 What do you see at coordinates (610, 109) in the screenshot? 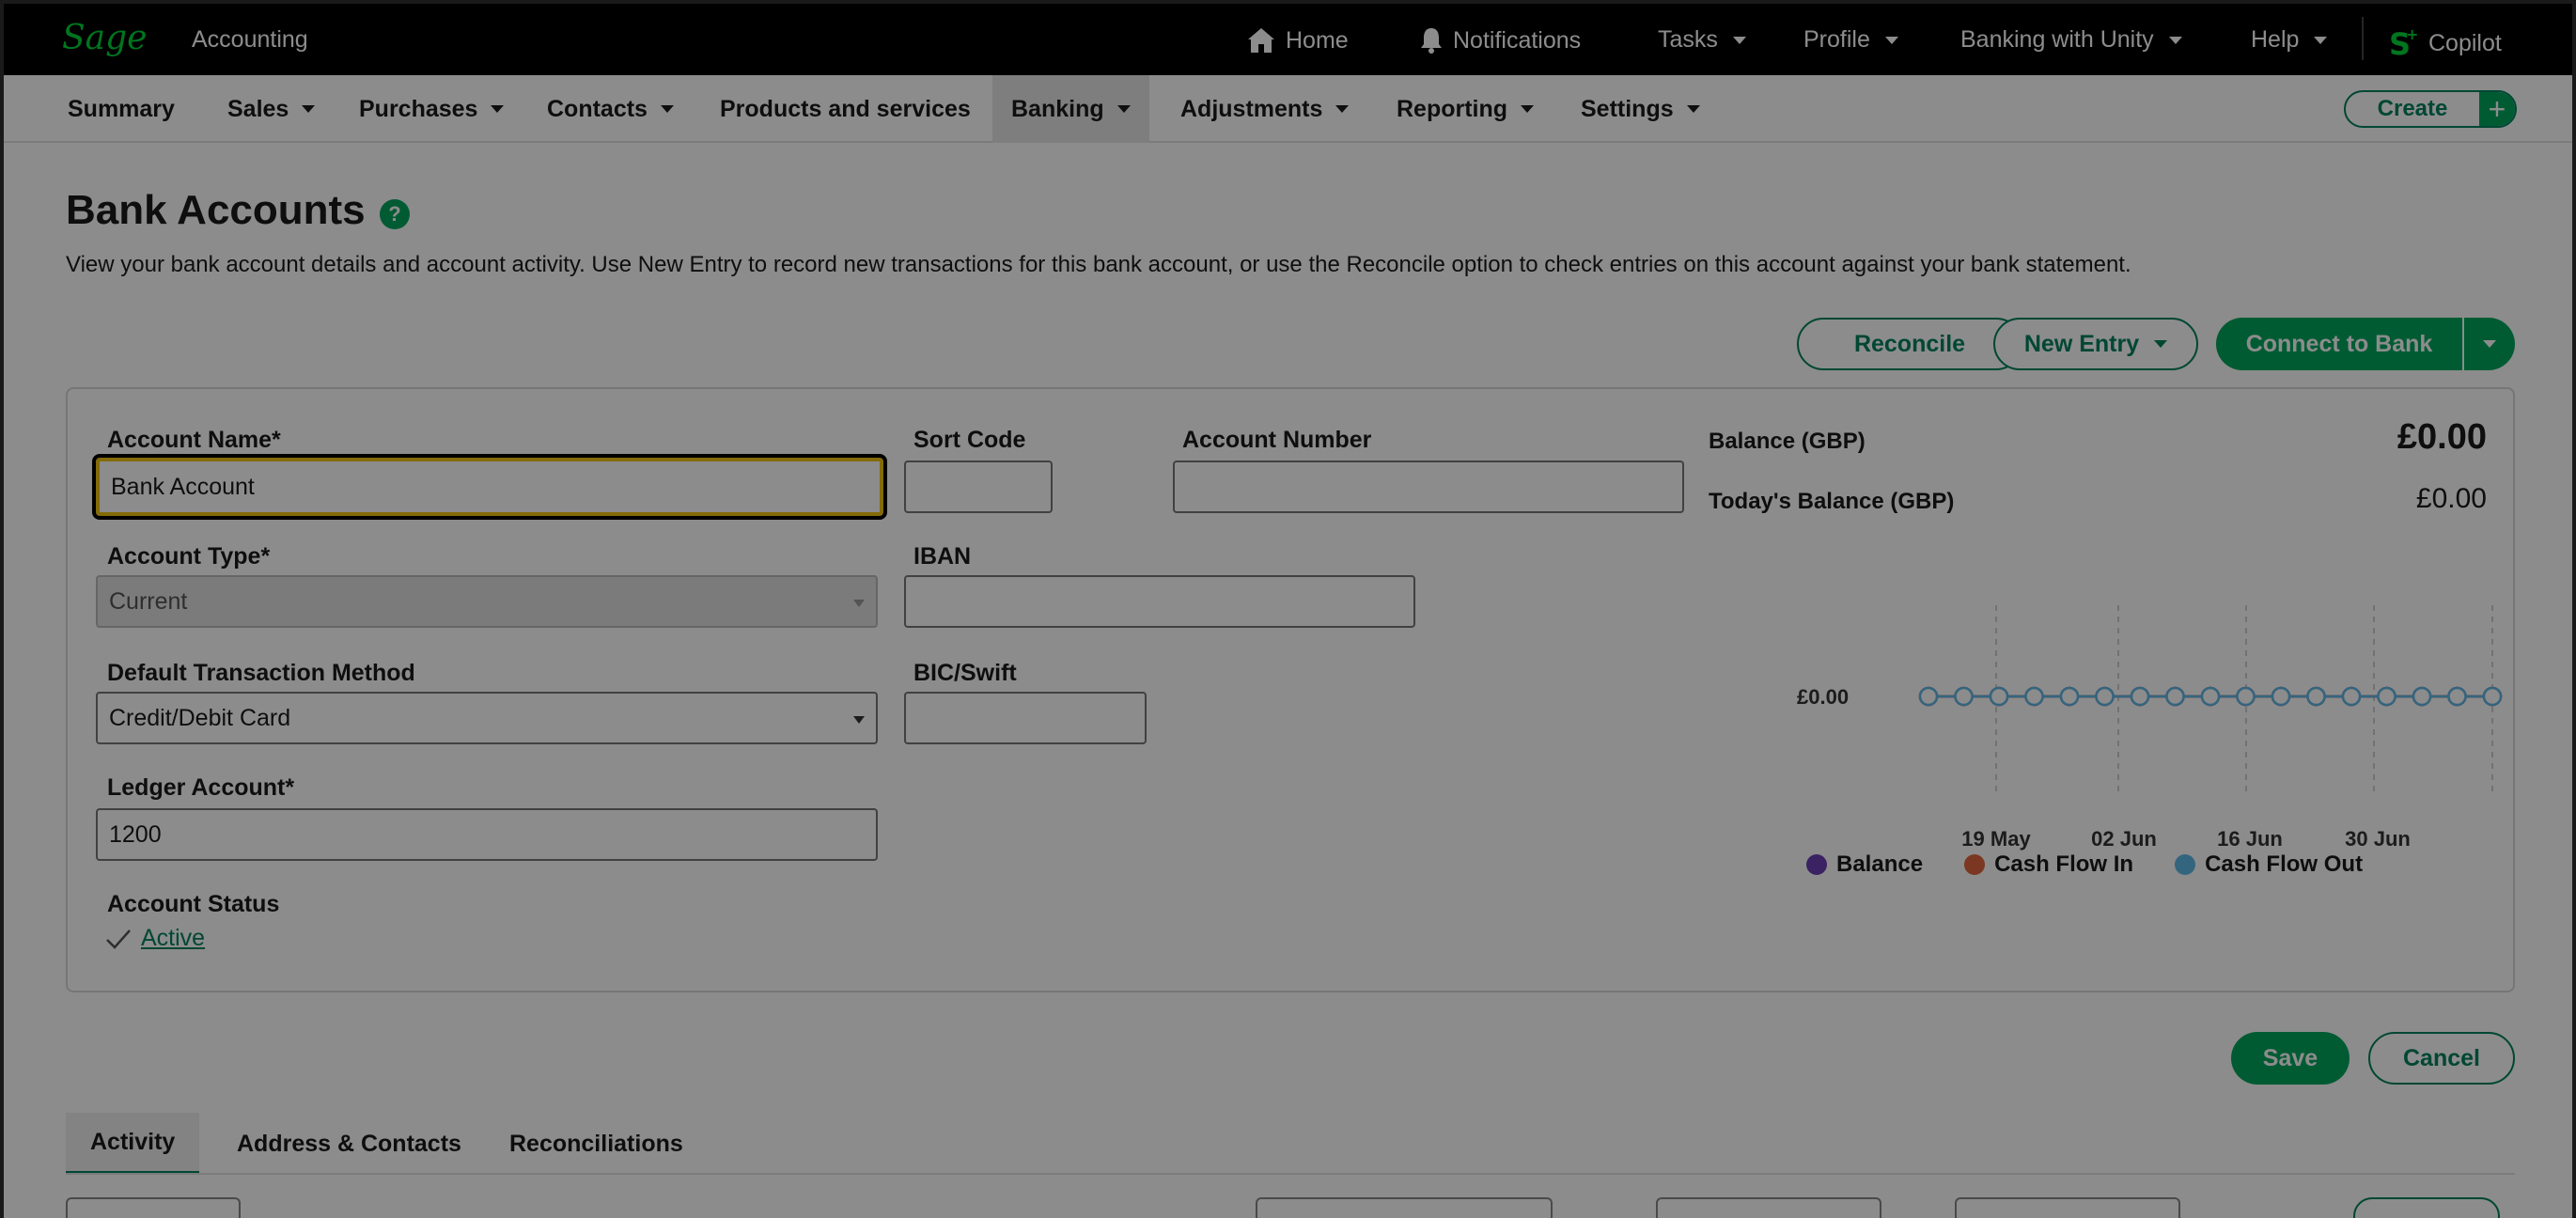
I see `nav-contacts: Contacts` at bounding box center [610, 109].